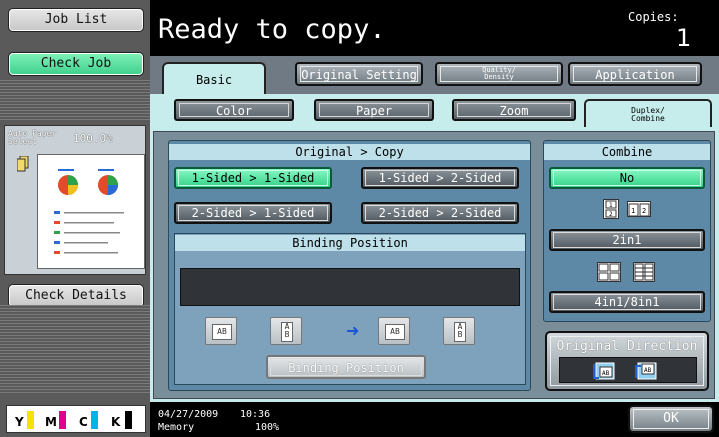  Describe the element at coordinates (188, 414) in the screenshot. I see `footer-date: 04/27/2009` at that location.